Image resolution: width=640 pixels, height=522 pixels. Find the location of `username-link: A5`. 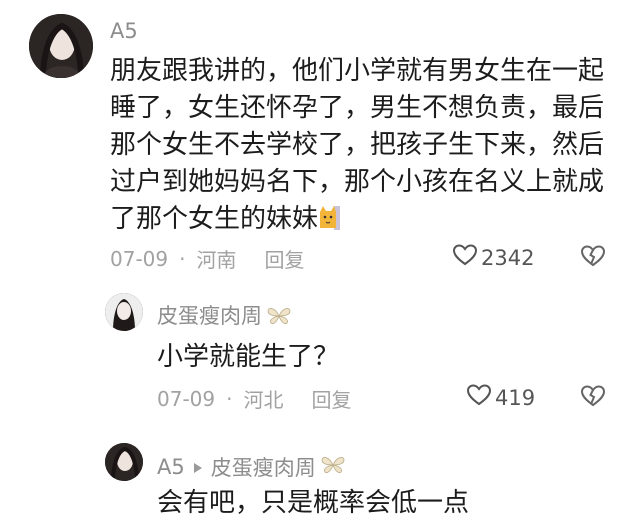

username-link: A5 is located at coordinates (171, 467).